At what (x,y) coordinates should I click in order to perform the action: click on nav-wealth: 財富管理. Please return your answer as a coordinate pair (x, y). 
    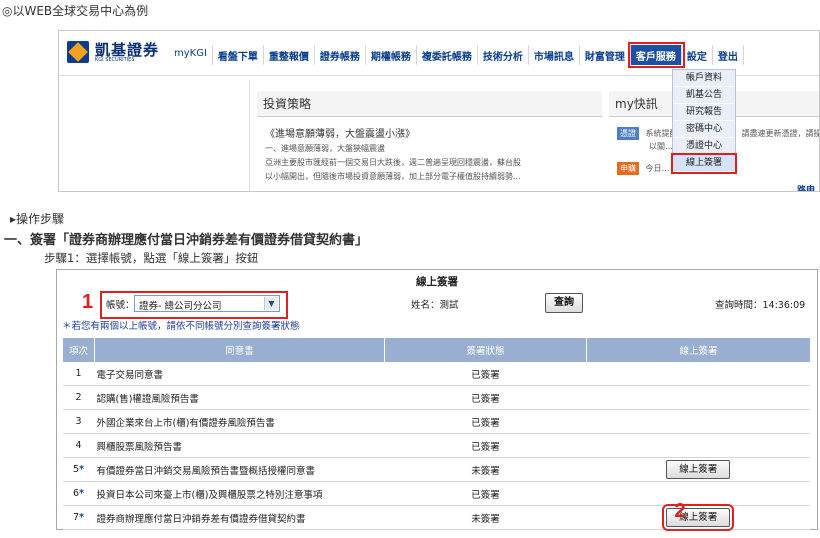
    Looking at the image, I should click on (605, 55).